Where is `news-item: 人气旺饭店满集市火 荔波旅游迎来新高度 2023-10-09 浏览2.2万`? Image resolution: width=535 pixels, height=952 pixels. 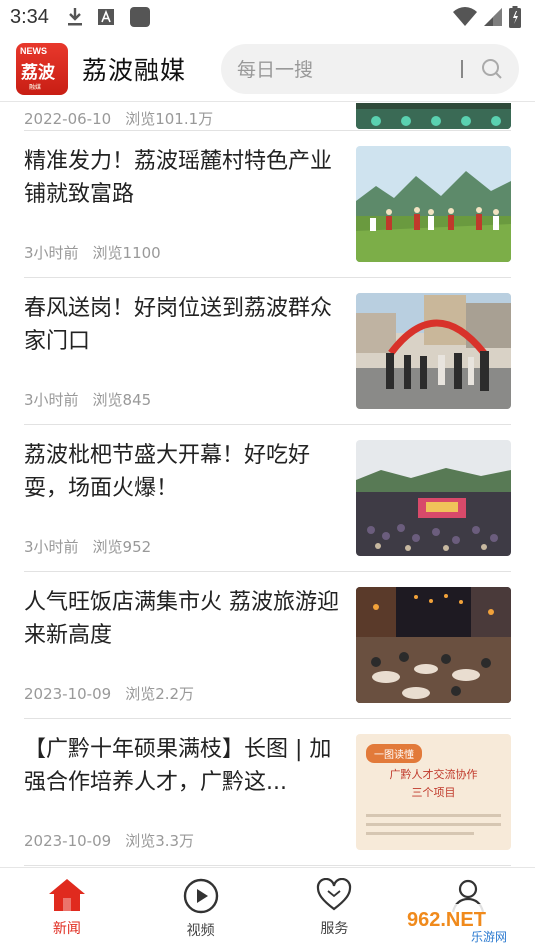 news-item: 人气旺饭店满集市火 荔波旅游迎来新高度 2023-10-09 浏览2.2万 is located at coordinates (267, 645).